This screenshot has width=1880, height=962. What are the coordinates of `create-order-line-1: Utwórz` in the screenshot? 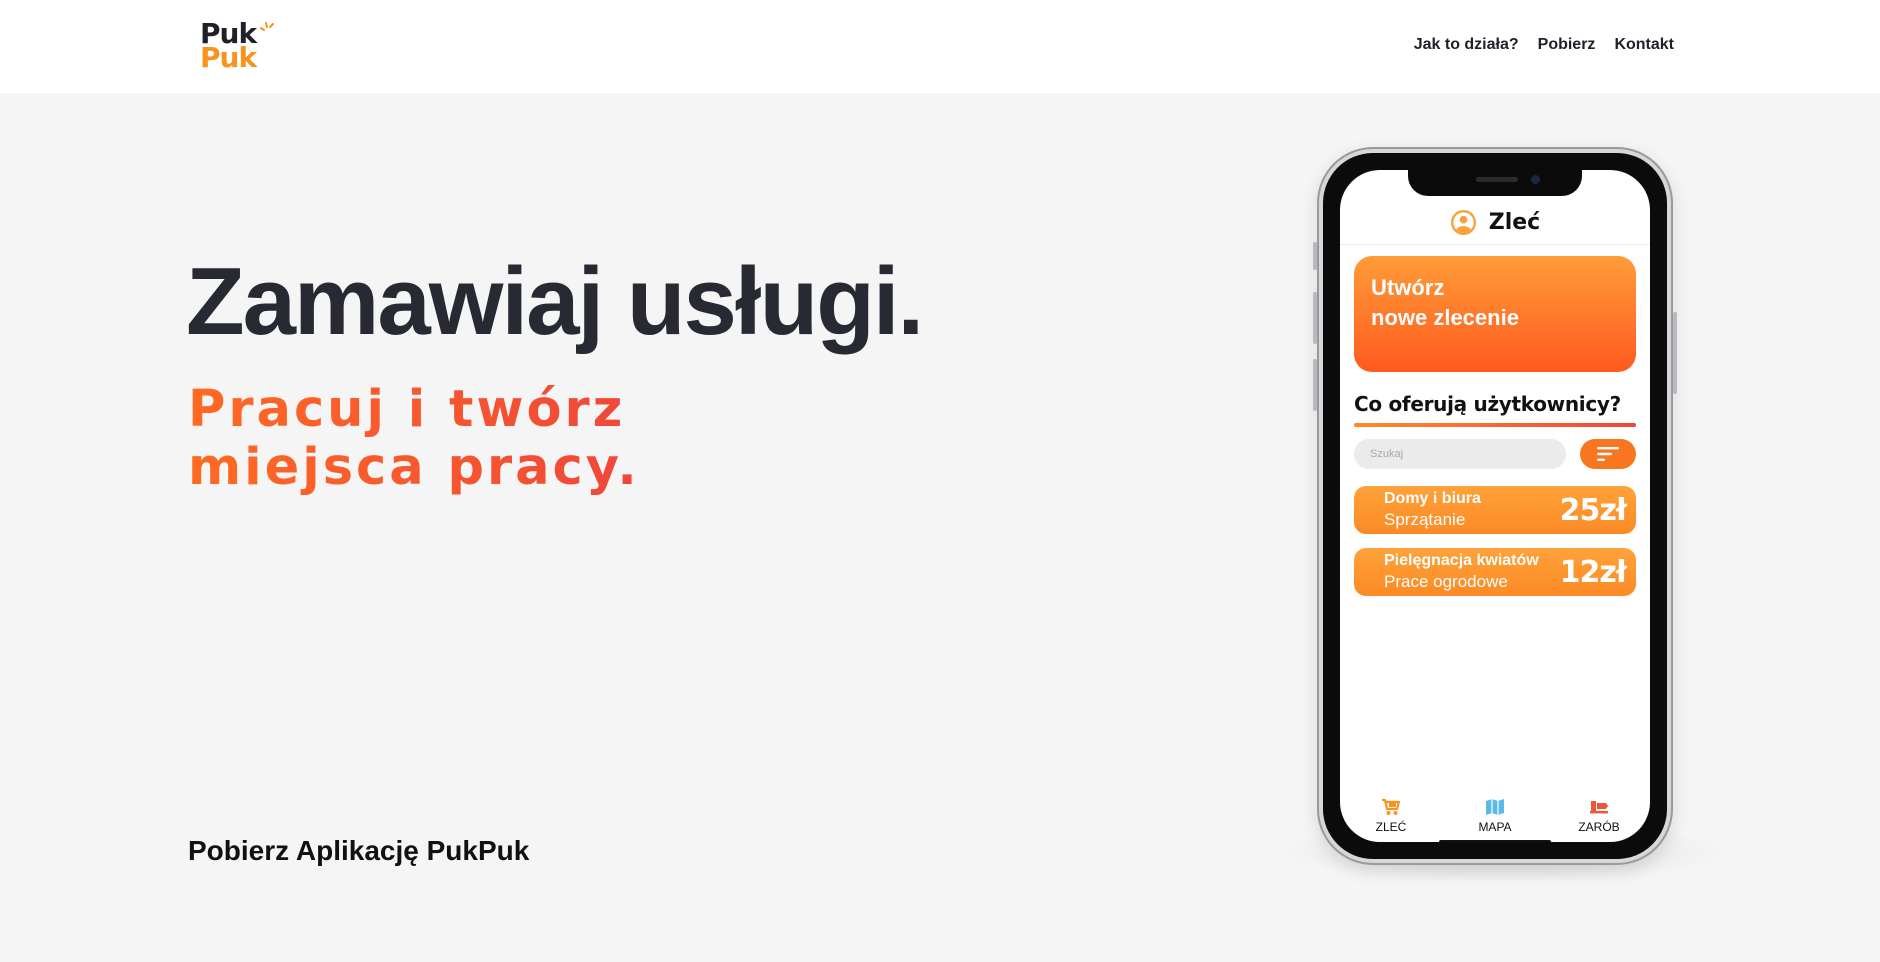 It's located at (1408, 287).